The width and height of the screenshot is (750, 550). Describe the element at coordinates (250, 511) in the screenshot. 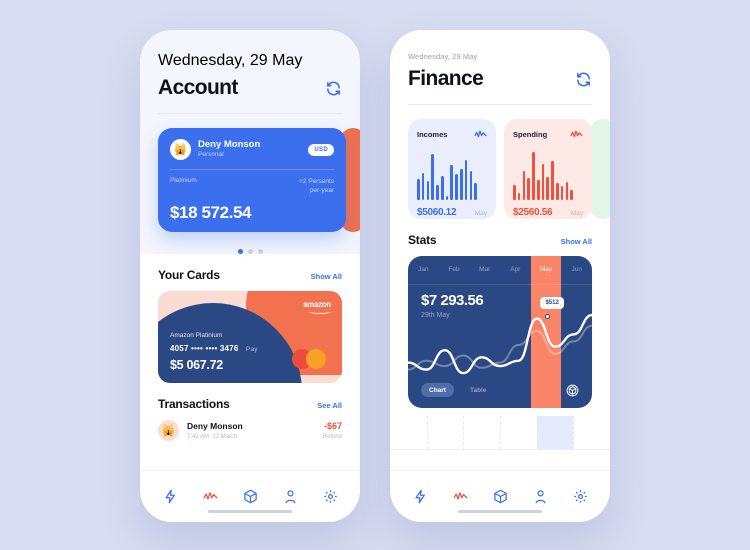

I see `home-indicator` at that location.